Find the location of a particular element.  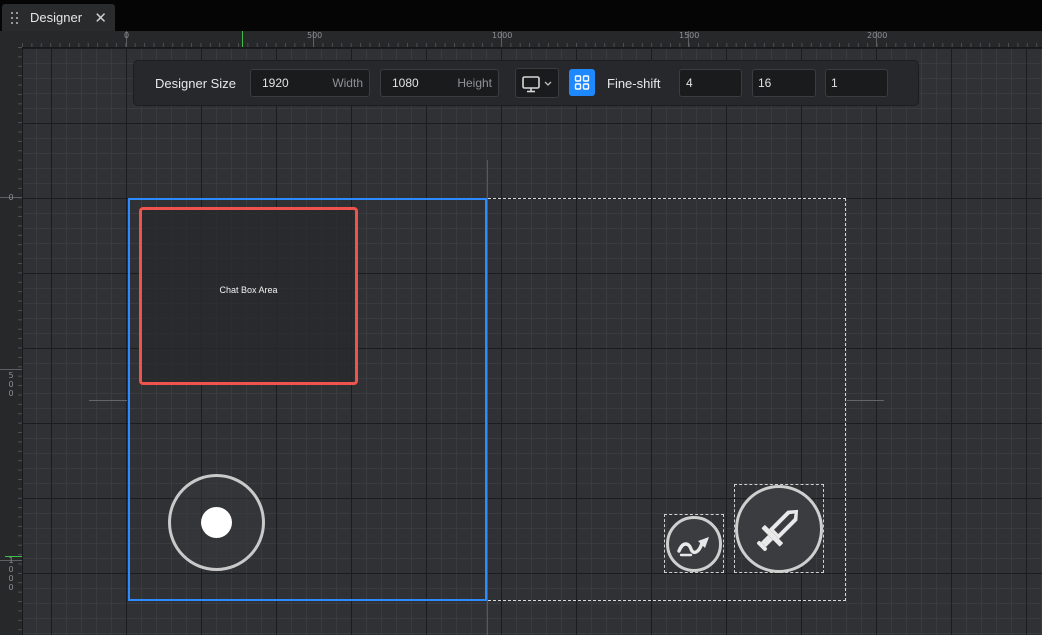

monitor-icon is located at coordinates (537, 84).